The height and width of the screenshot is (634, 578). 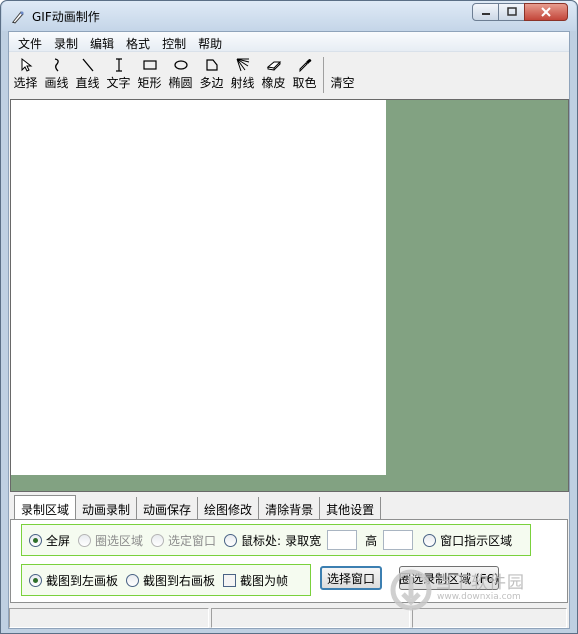 What do you see at coordinates (56, 83) in the screenshot?
I see `tool-label: 画线` at bounding box center [56, 83].